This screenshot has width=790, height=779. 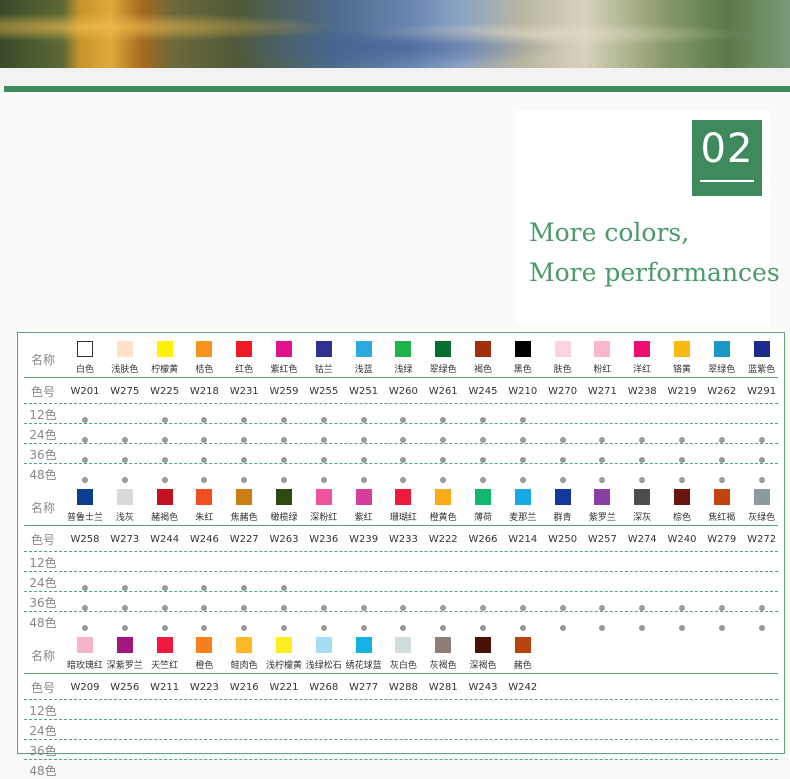 I want to click on color-code: W225, so click(x=165, y=391).